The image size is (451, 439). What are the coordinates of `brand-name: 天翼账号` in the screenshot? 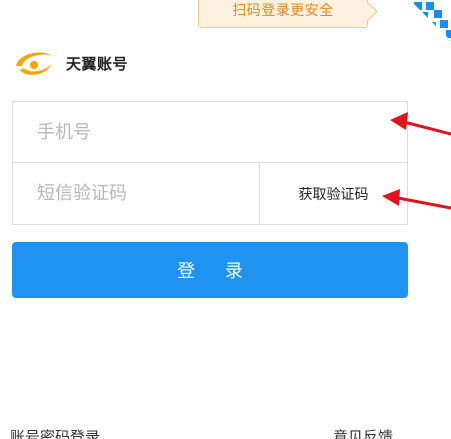 It's located at (97, 63).